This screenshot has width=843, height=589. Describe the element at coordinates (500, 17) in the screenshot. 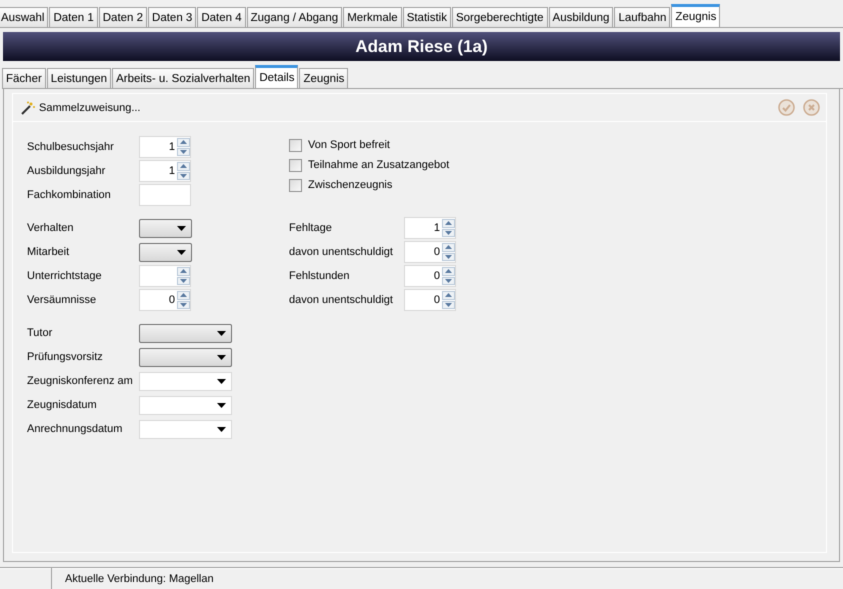

I see `tab: Sorgeberechtigte` at that location.